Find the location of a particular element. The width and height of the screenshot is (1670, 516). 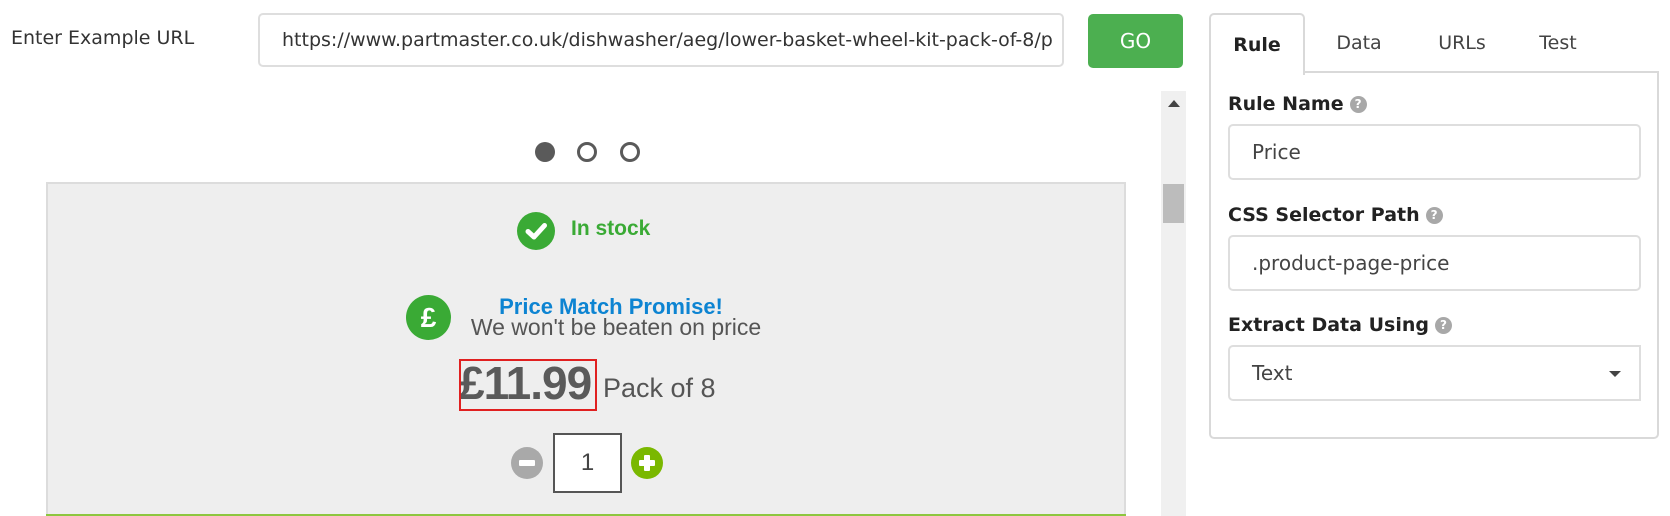

rule-name-label: Rule Name? is located at coordinates (1297, 104).